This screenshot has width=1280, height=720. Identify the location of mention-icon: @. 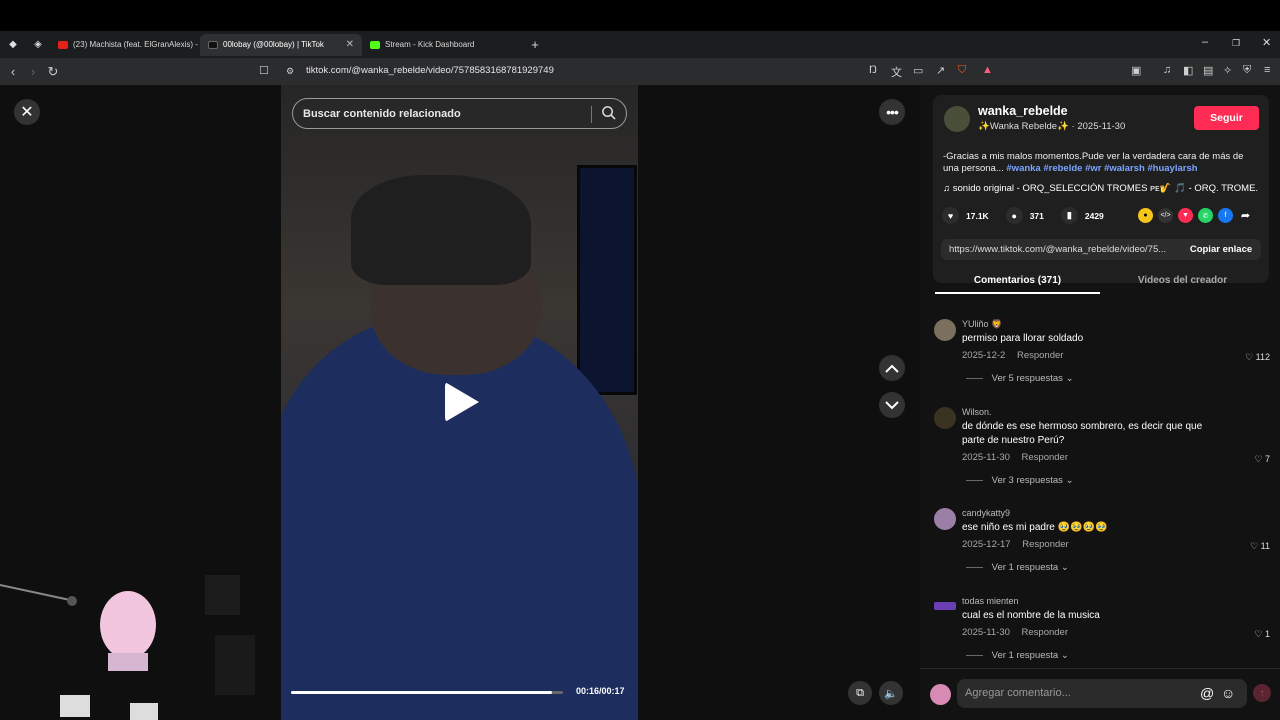
(1207, 693).